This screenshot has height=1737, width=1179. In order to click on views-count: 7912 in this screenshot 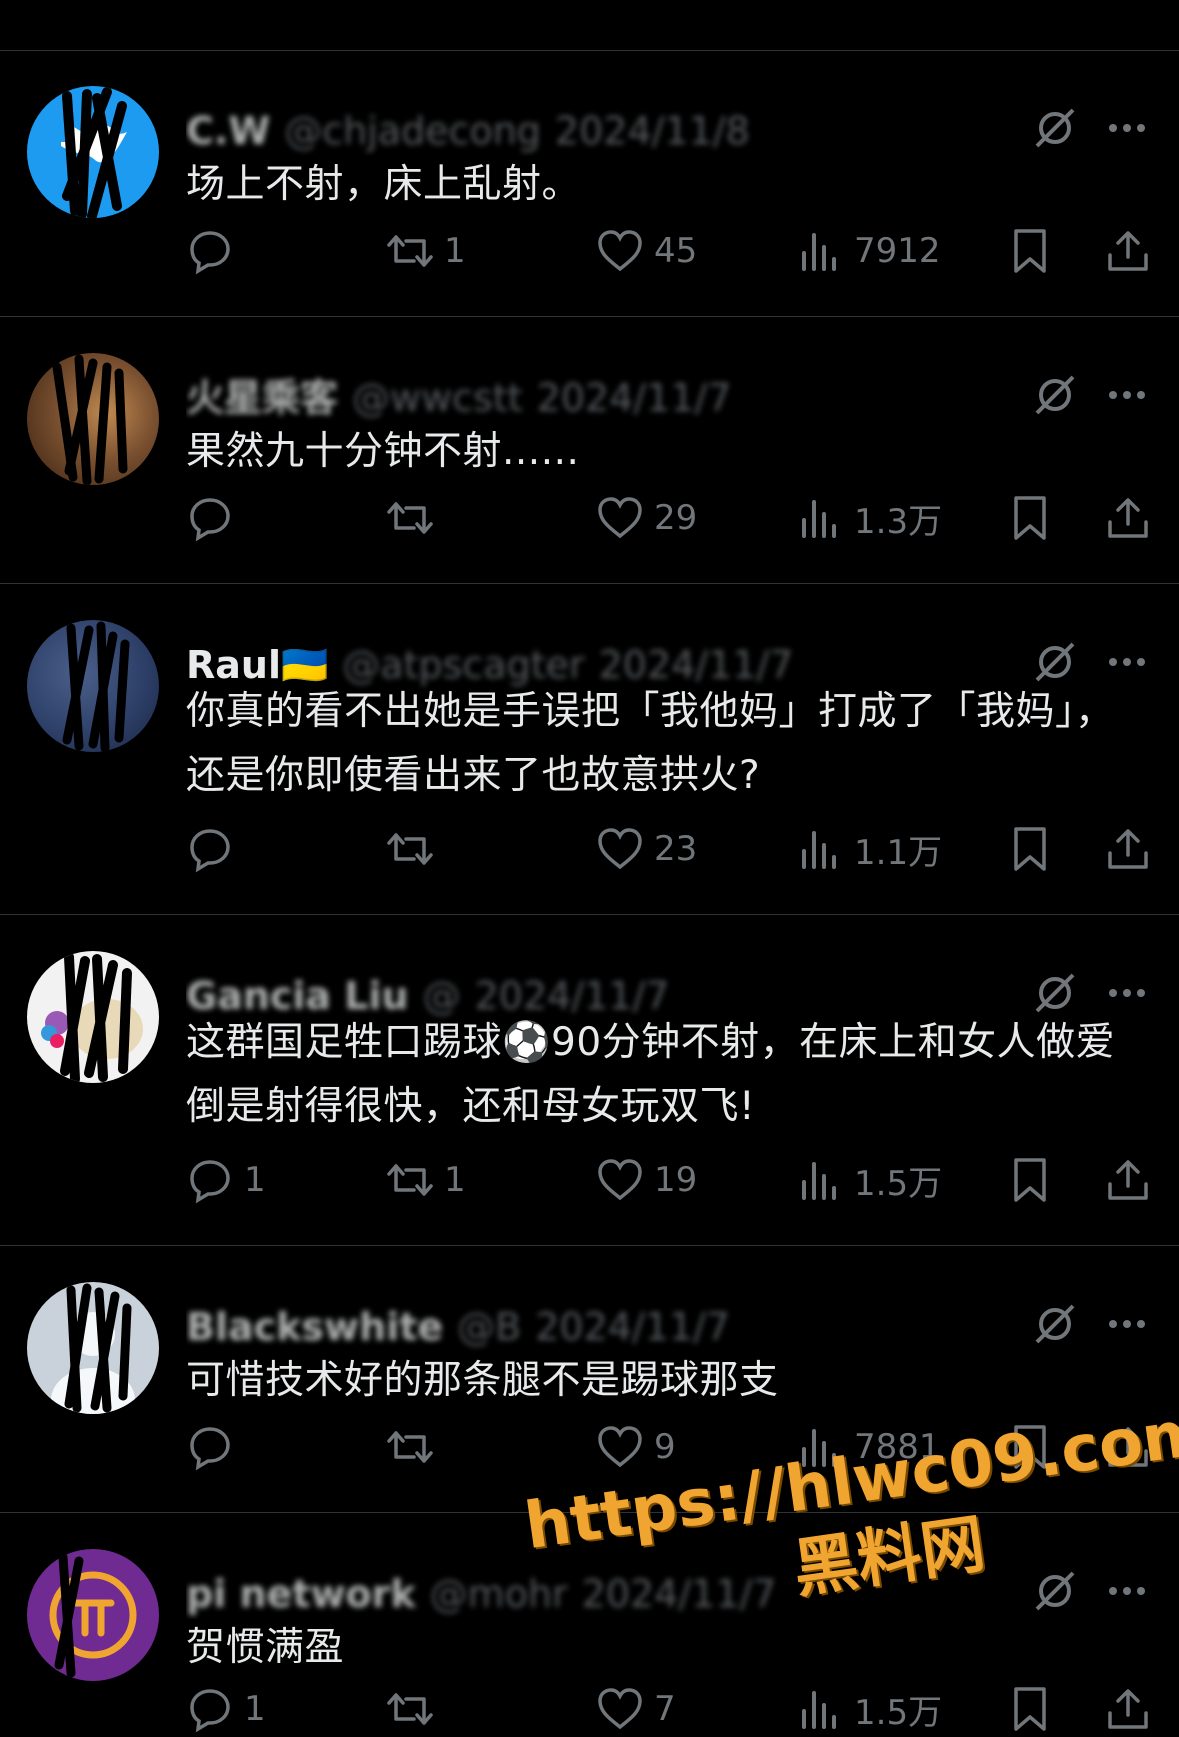, I will do `click(897, 251)`.